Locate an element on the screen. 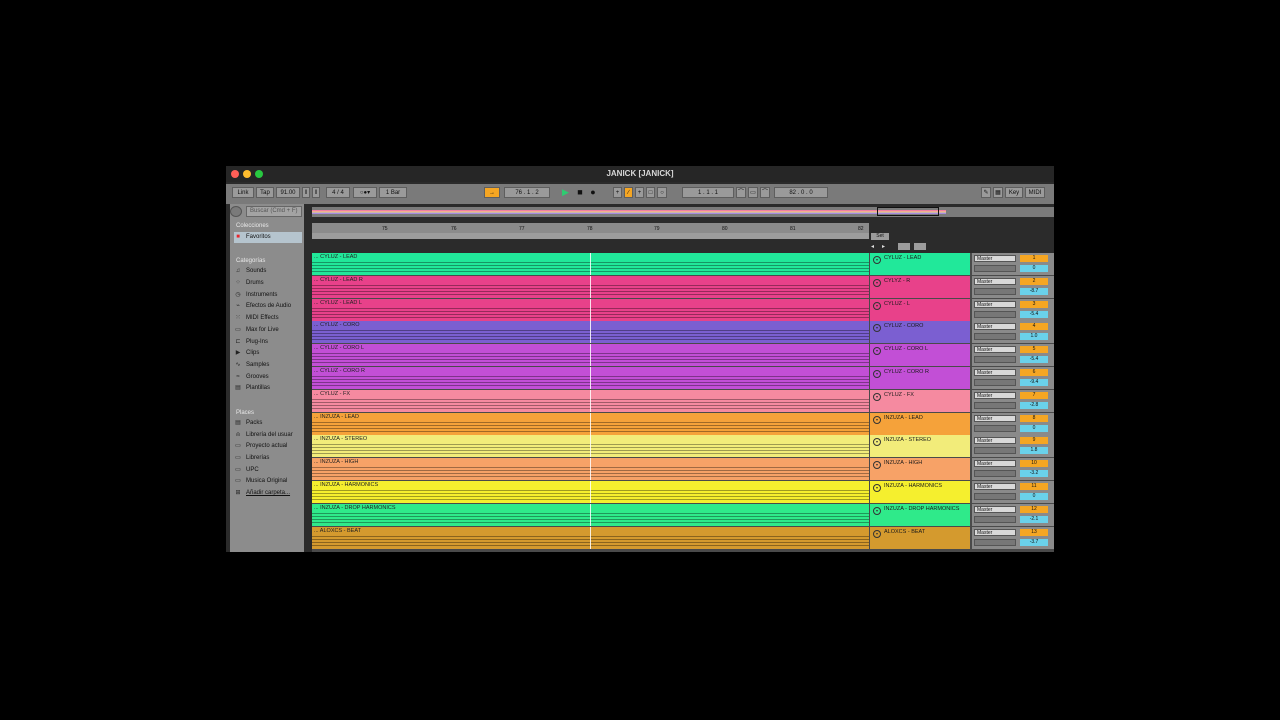 Image resolution: width=1280 pixels, height=720 pixels. category-sounds: ♫ Sounds is located at coordinates (268, 271).